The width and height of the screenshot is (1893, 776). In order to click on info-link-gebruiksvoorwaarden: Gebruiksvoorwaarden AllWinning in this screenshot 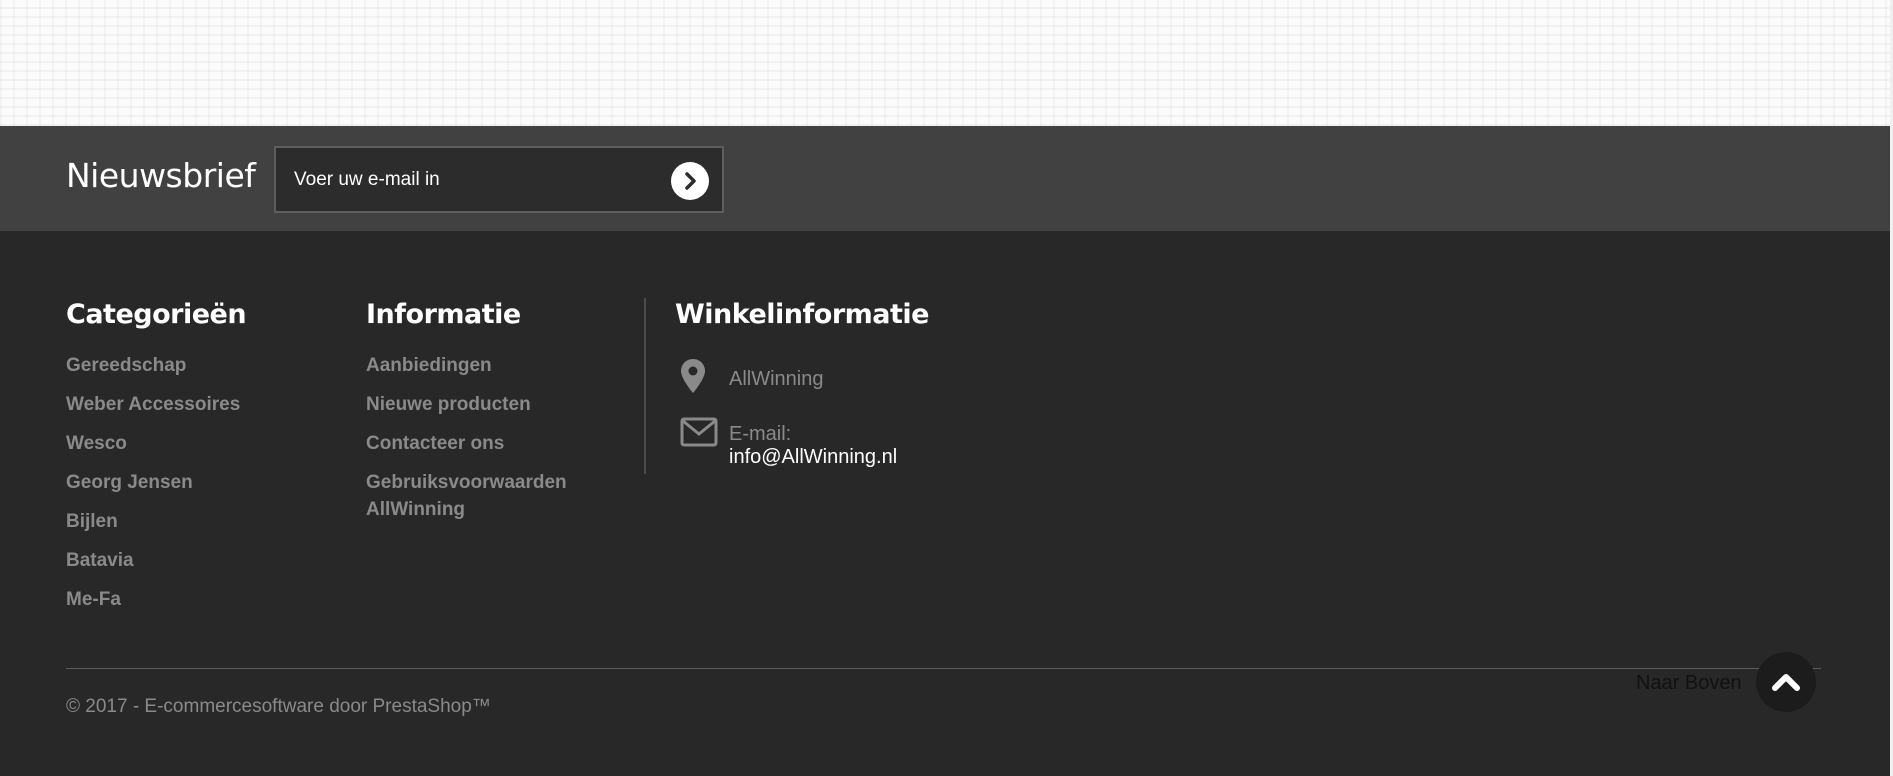, I will do `click(486, 496)`.